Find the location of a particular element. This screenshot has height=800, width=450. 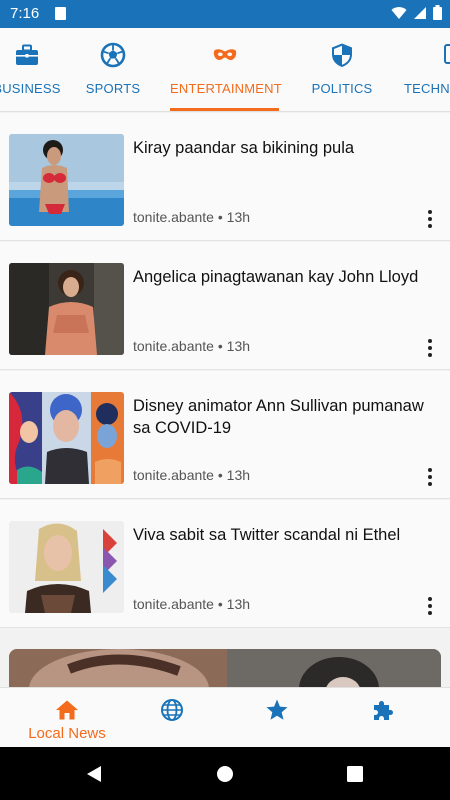

briefcase-icon is located at coordinates (27, 54).